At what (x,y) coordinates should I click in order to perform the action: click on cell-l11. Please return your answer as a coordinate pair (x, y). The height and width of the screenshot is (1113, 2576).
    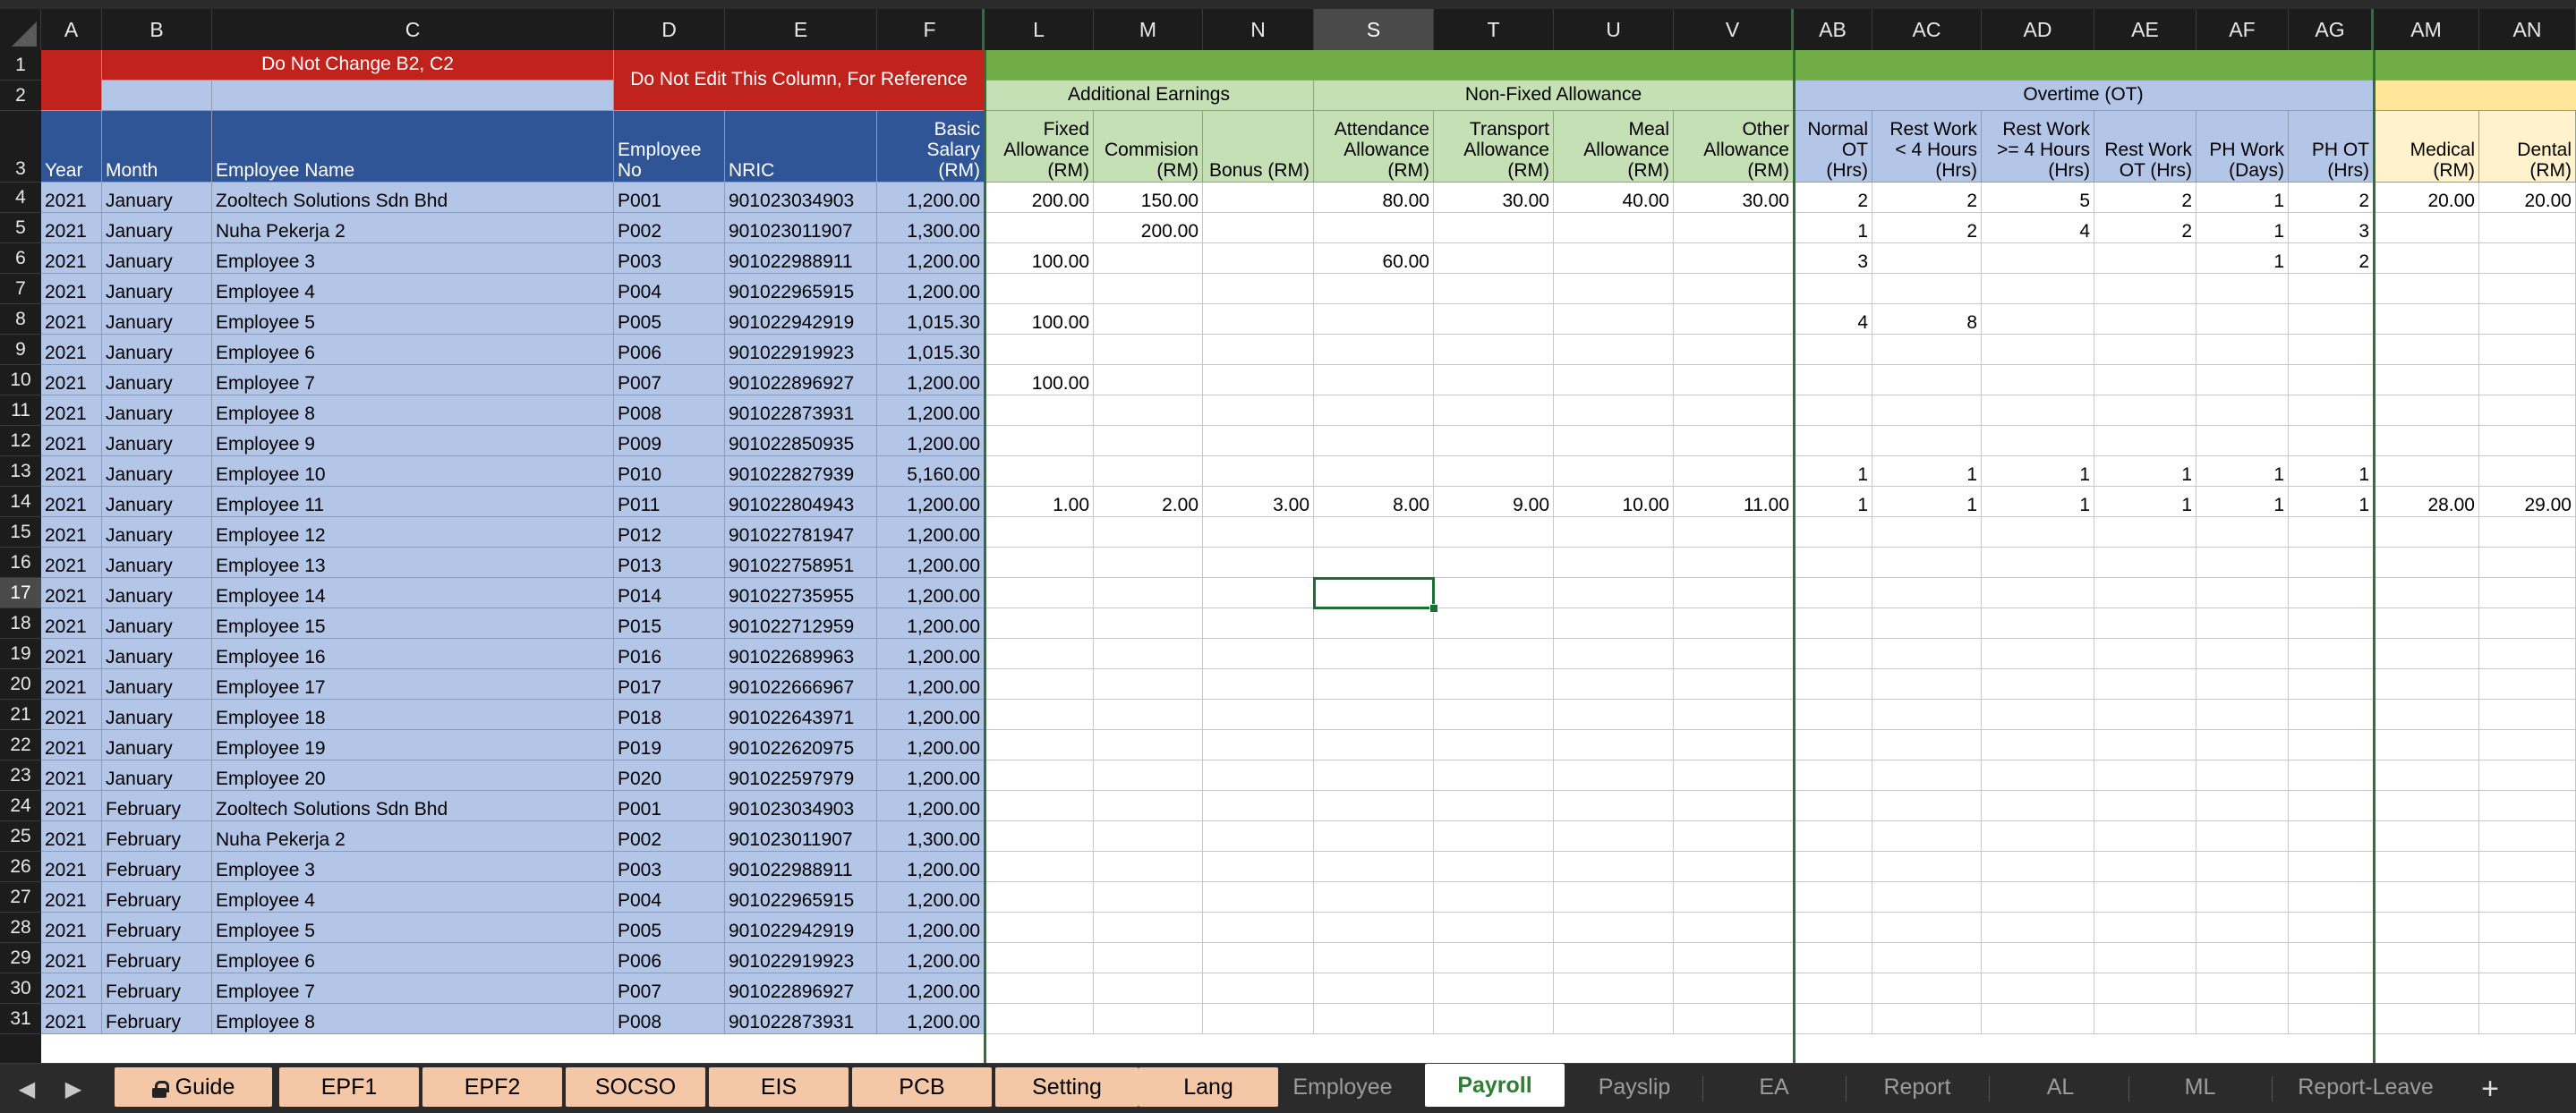
    Looking at the image, I should click on (1039, 410).